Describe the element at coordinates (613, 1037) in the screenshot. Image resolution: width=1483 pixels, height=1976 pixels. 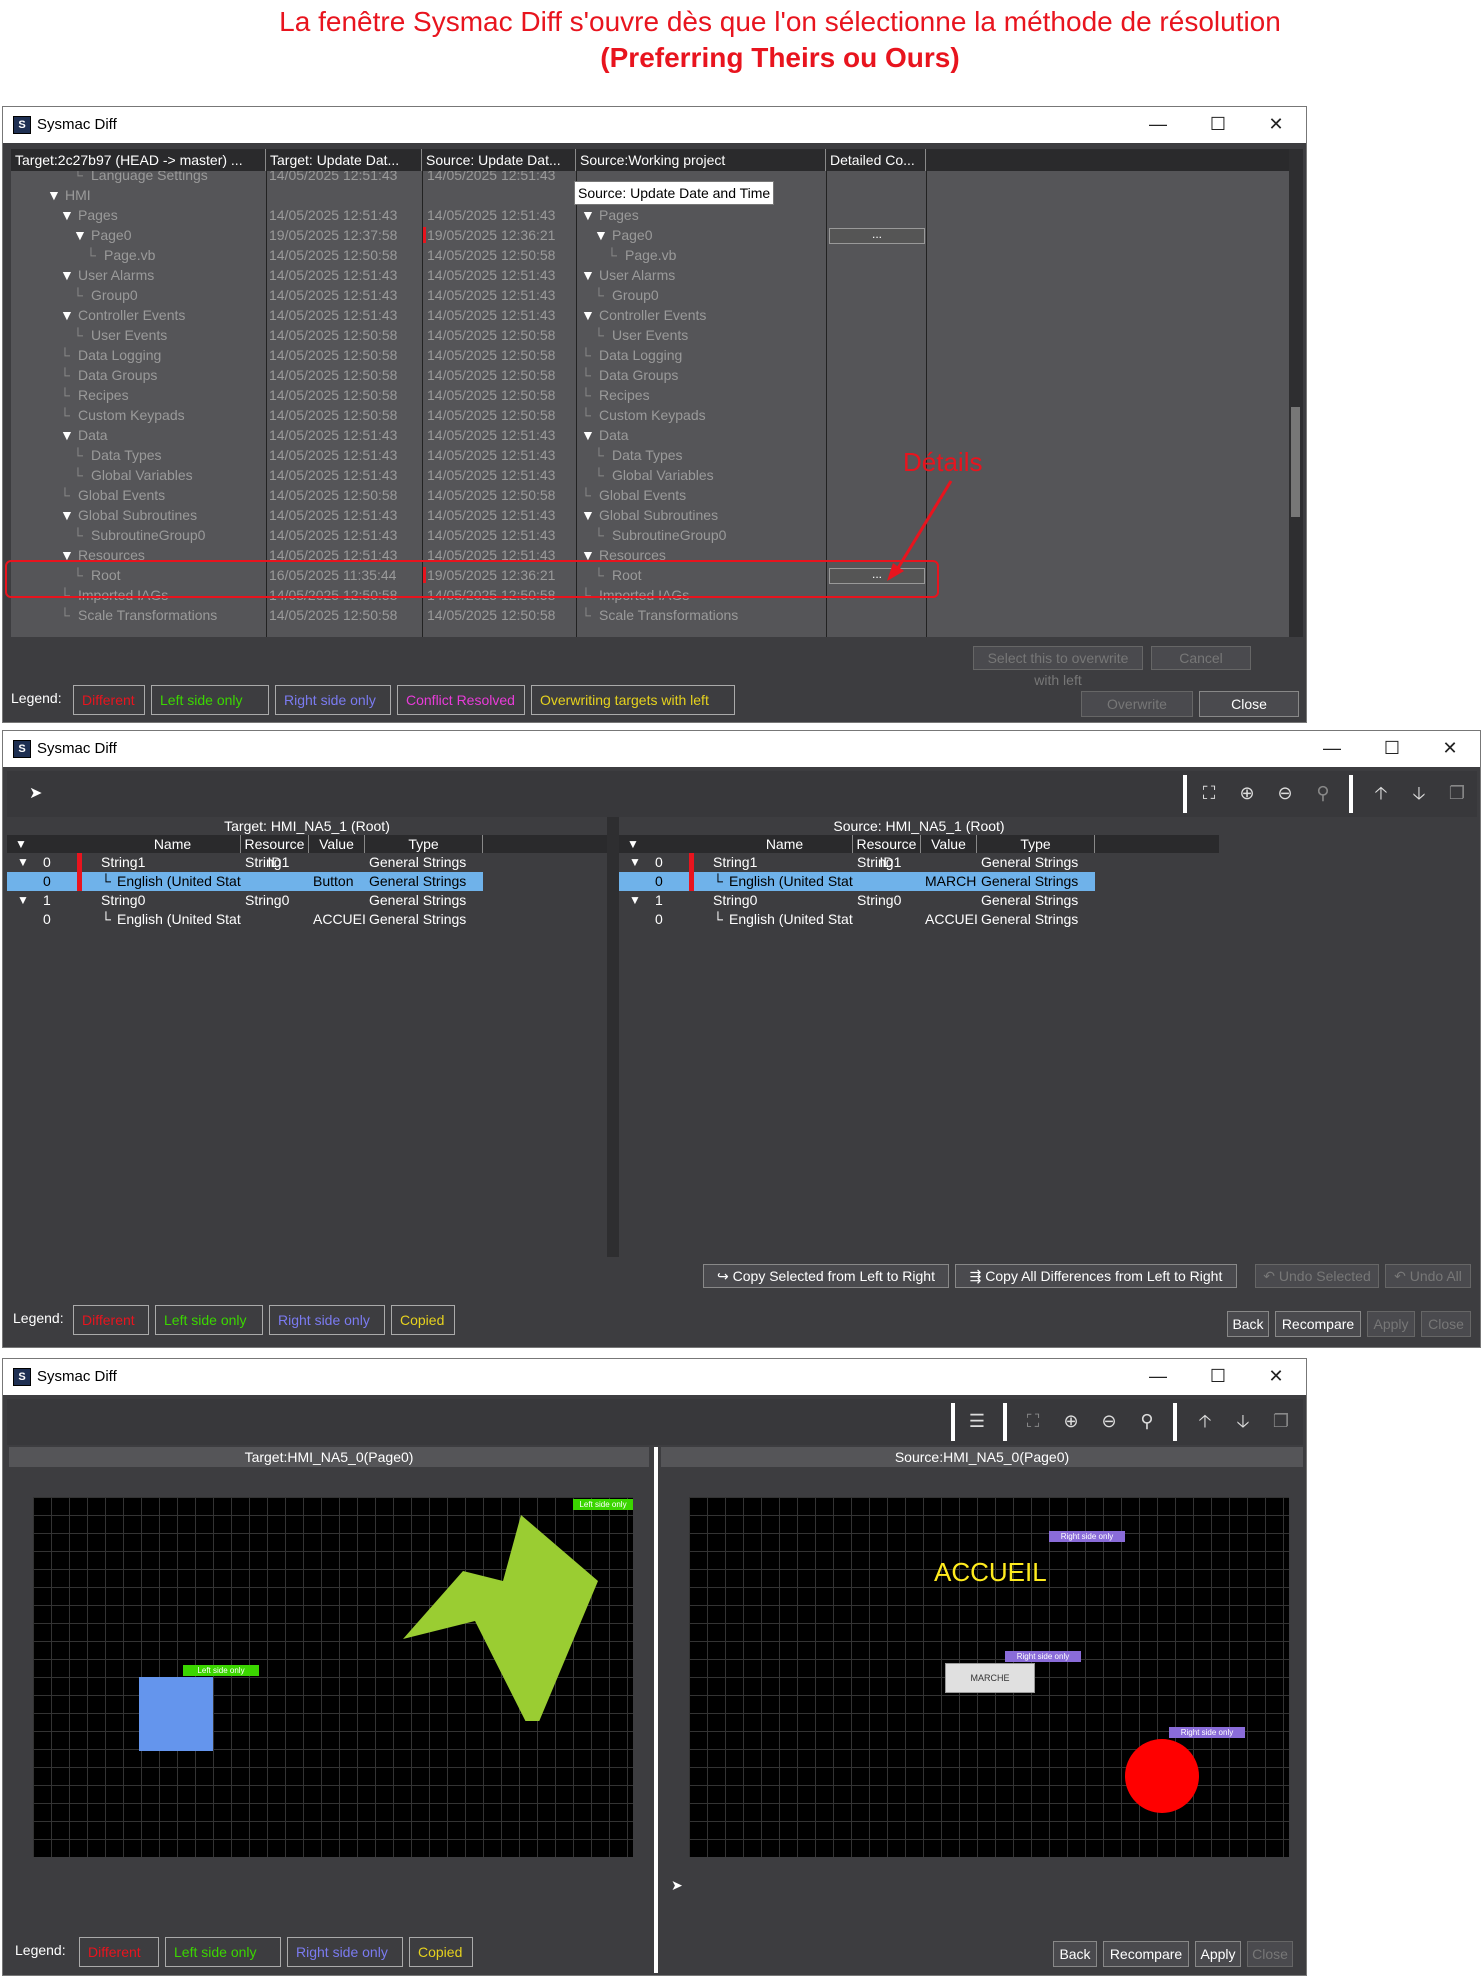
I see `splitter` at that location.